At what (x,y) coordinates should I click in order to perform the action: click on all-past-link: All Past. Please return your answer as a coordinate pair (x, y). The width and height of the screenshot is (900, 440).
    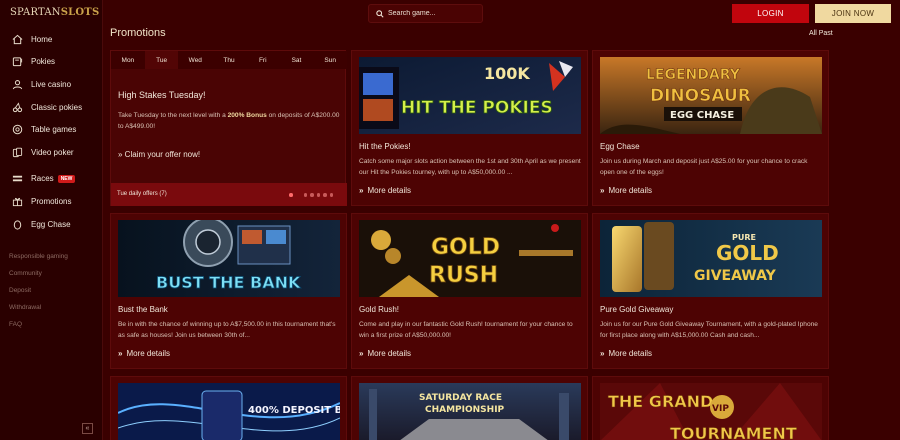
    Looking at the image, I should click on (821, 33).